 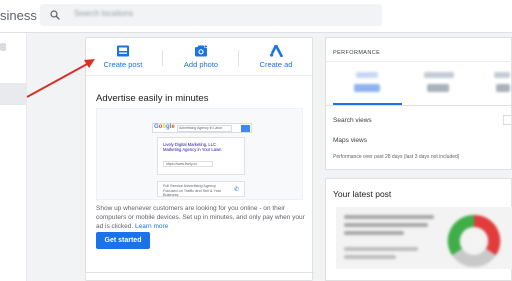 I want to click on metric-maps-views: Maps views, so click(x=350, y=140).